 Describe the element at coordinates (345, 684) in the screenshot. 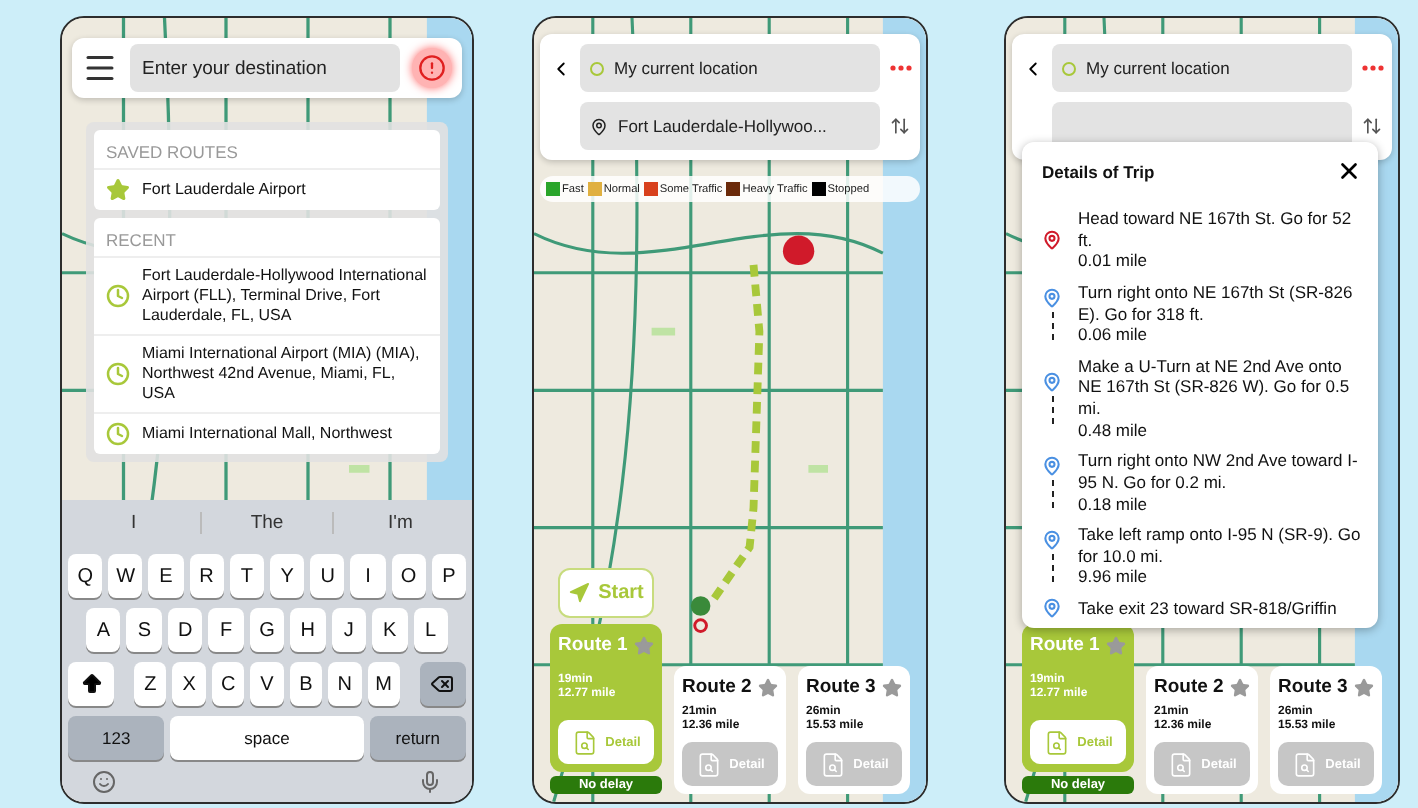

I see `letter-key: N` at that location.